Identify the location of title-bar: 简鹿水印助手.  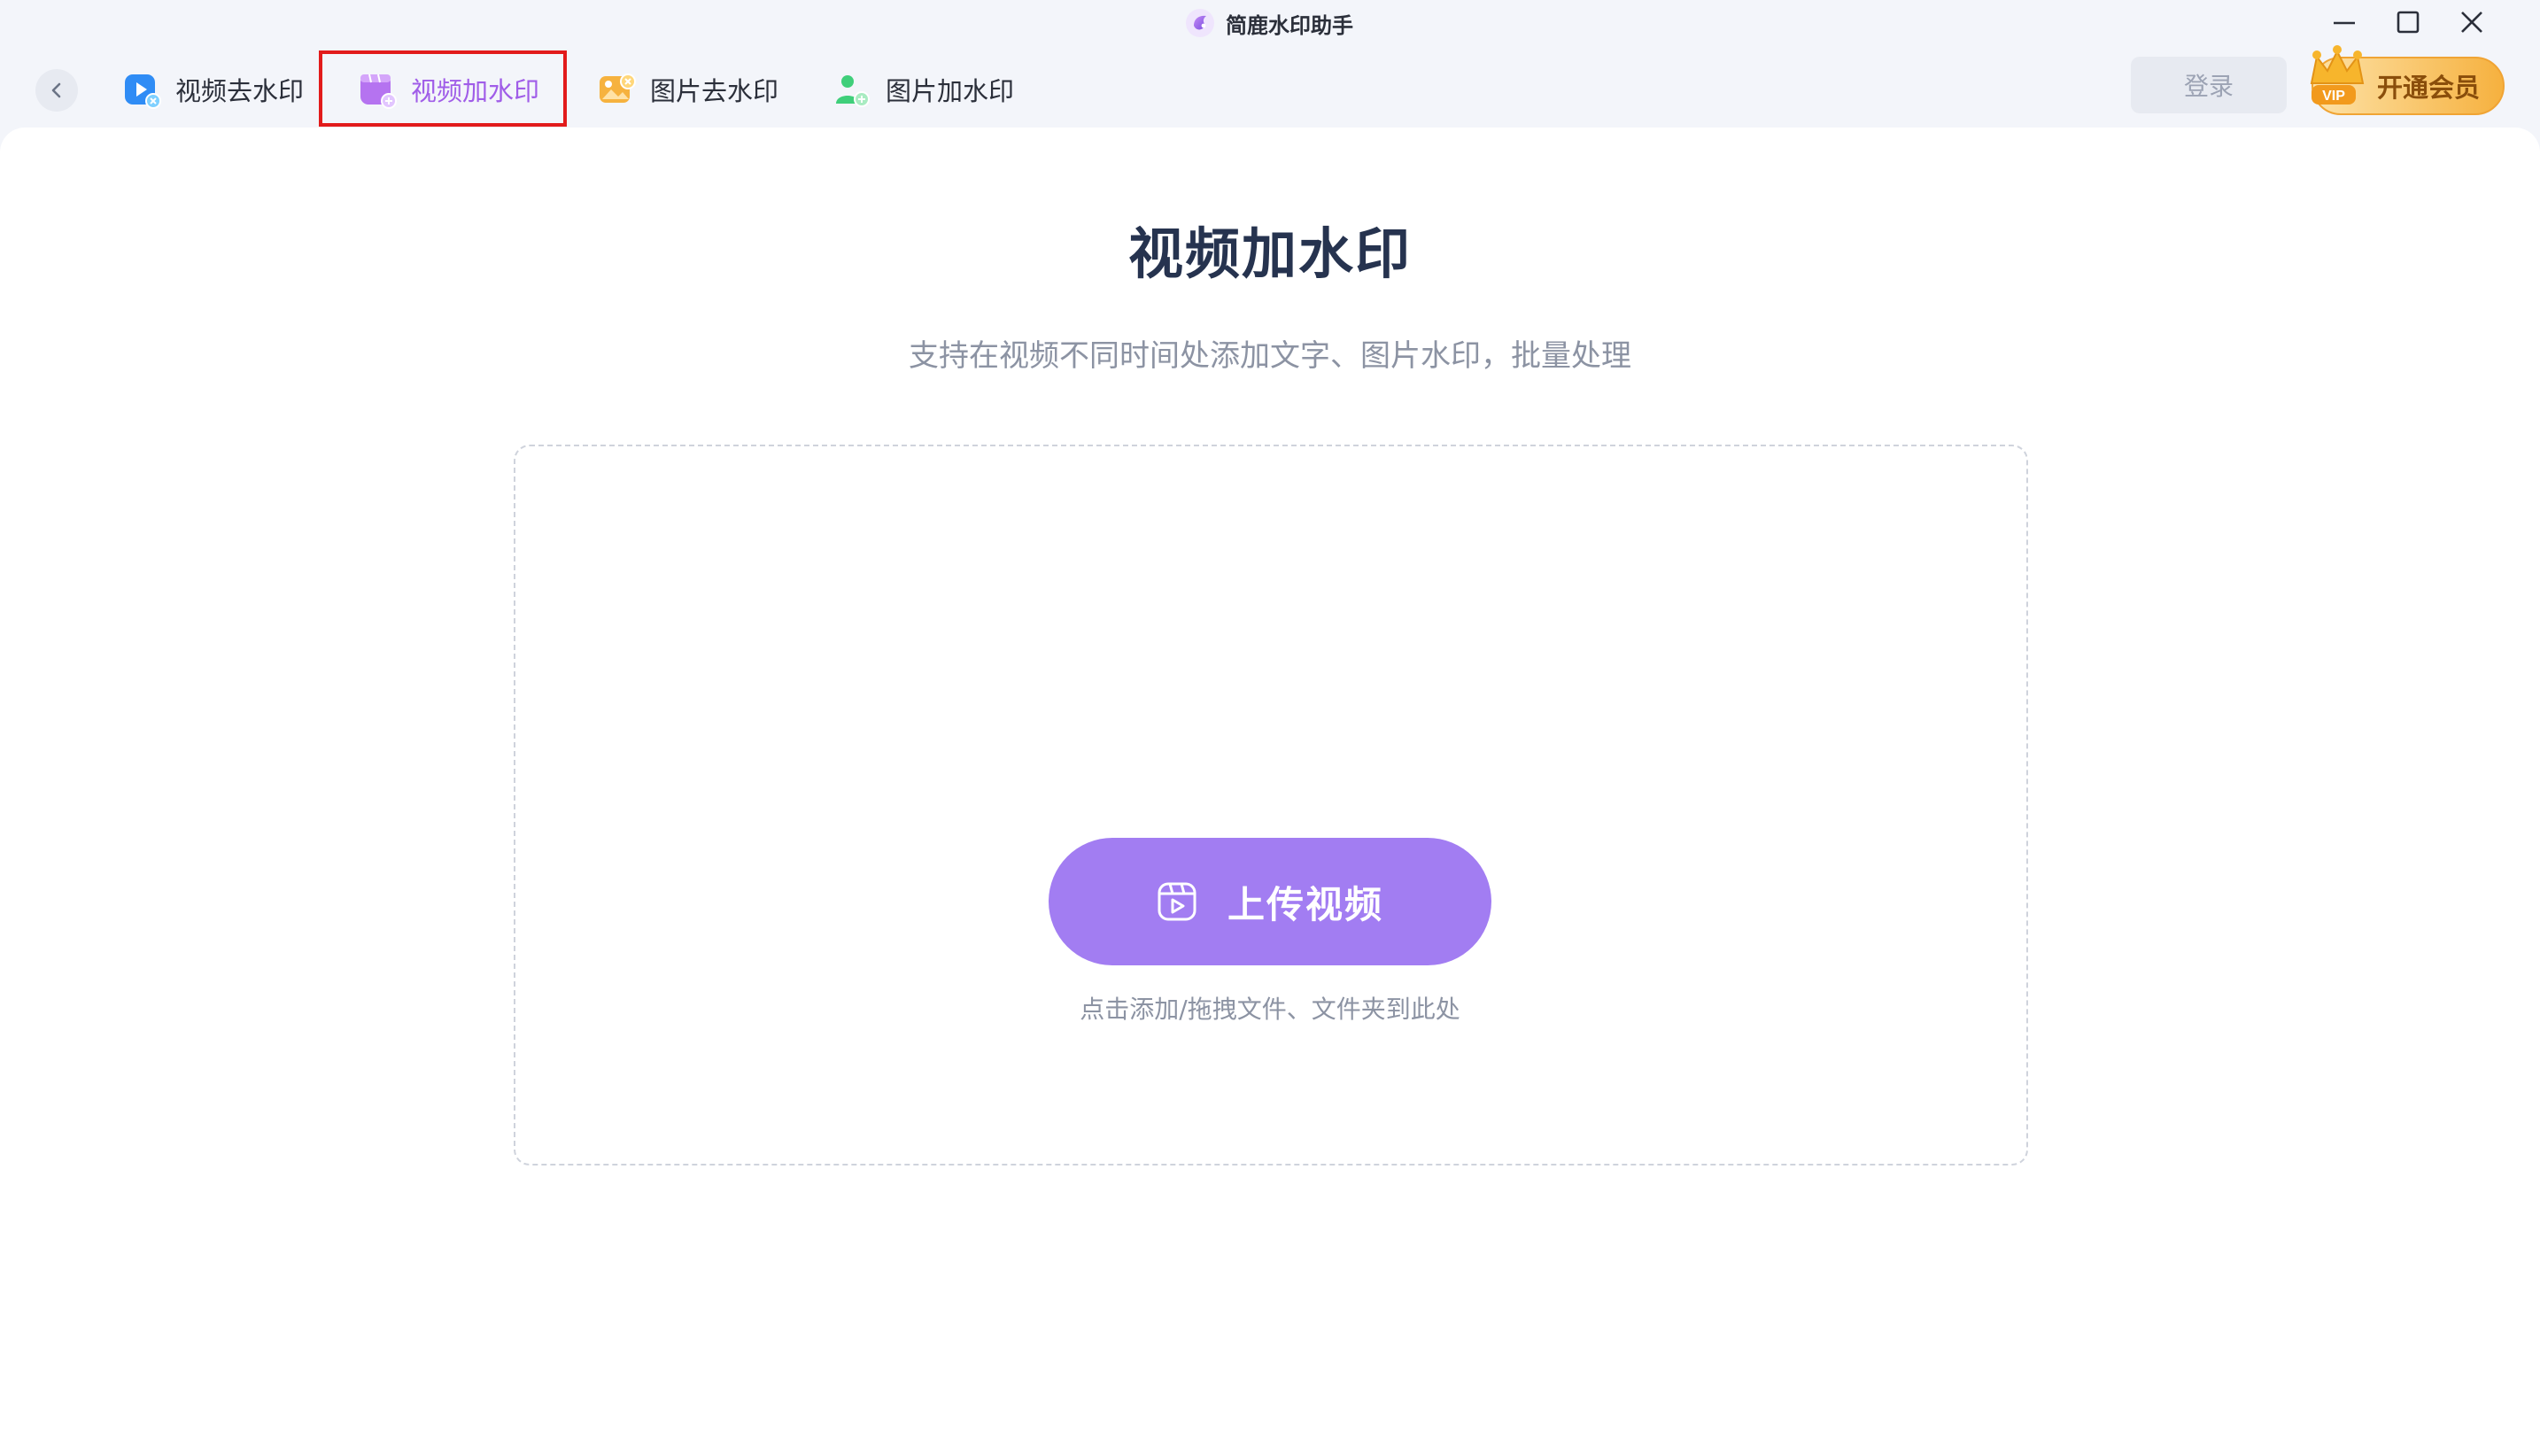
(1270, 22).